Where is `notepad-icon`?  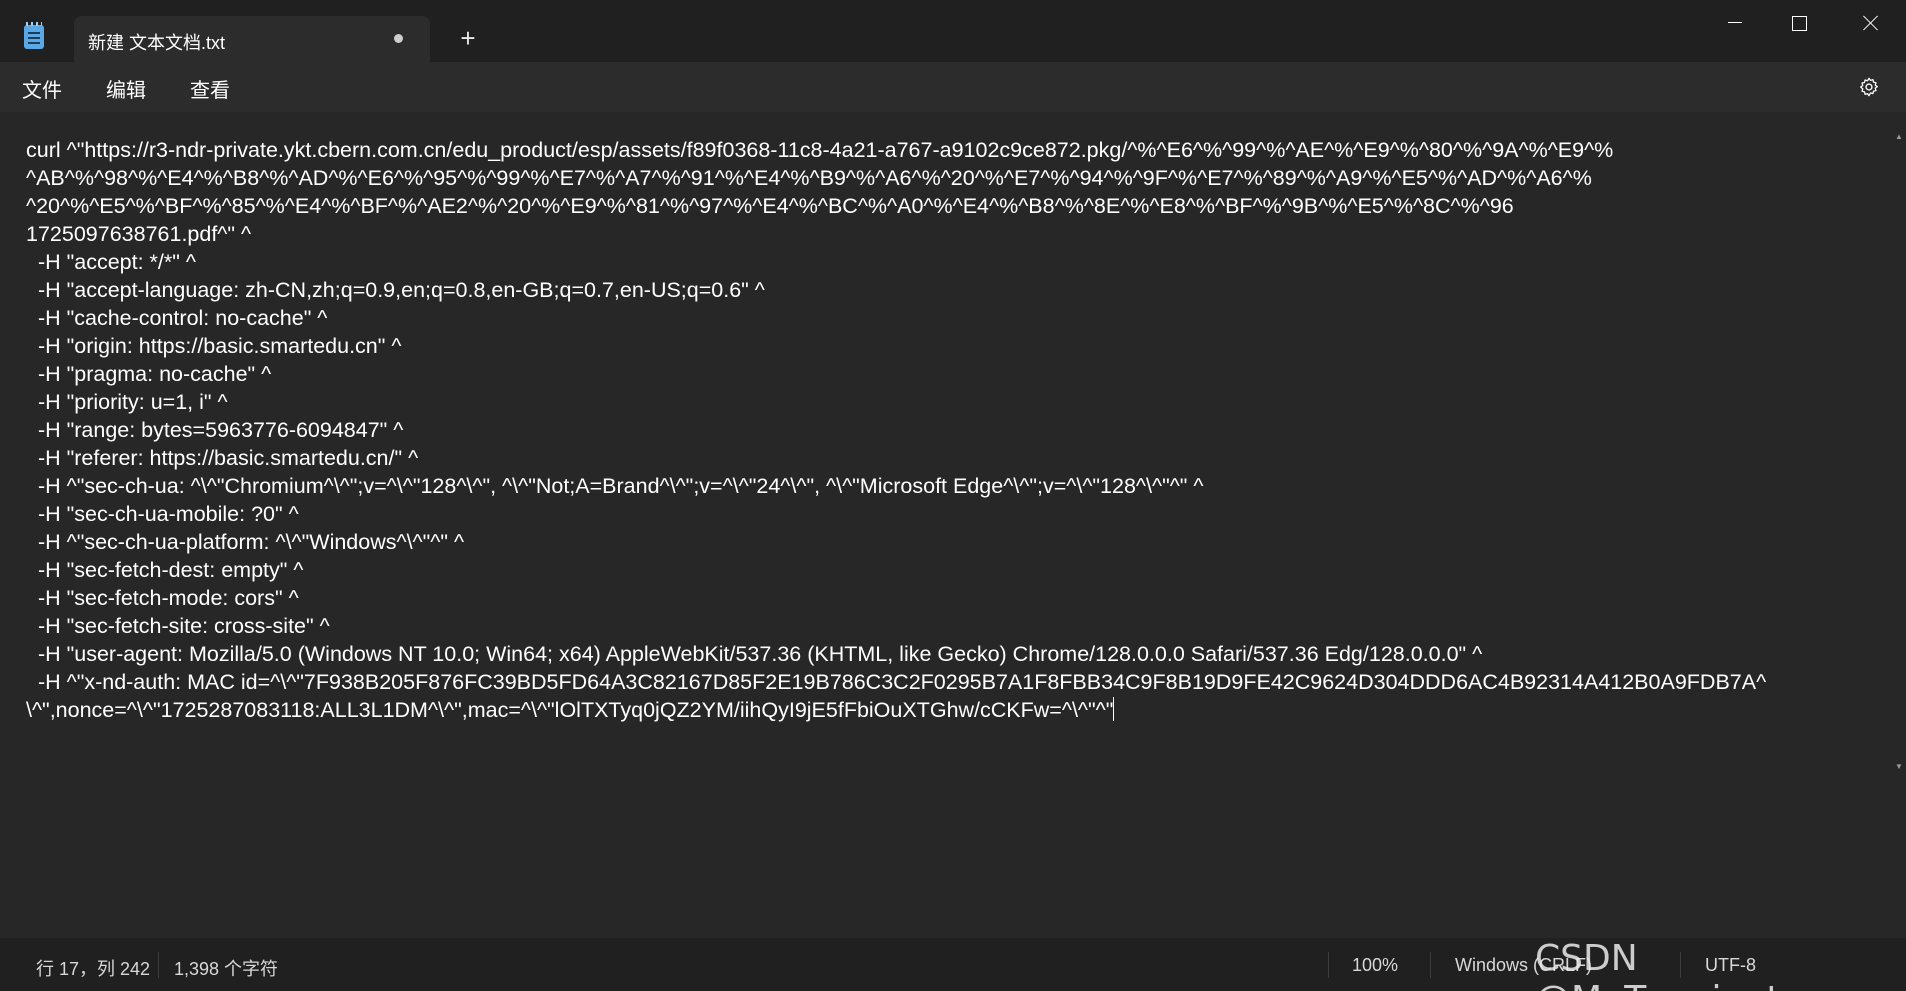 notepad-icon is located at coordinates (34, 35).